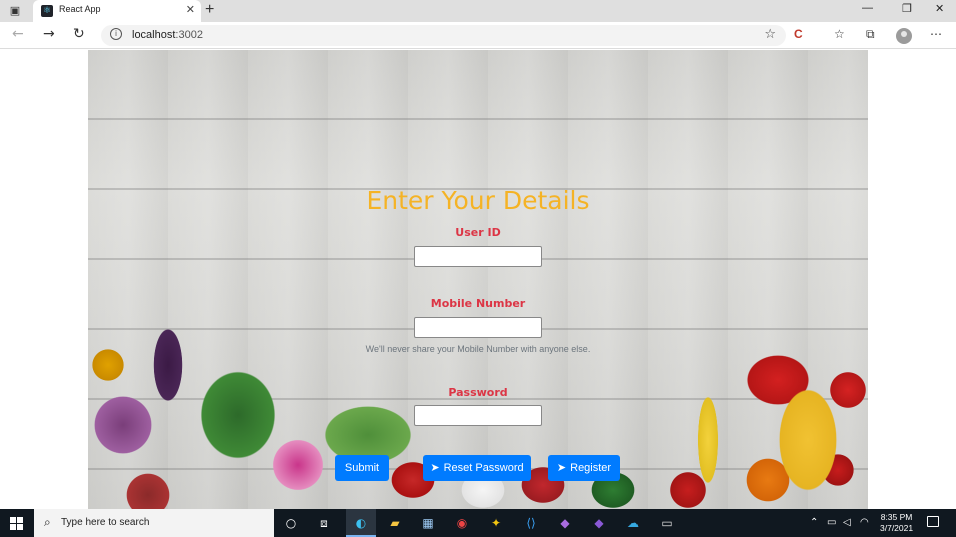 This screenshot has width=956, height=537. What do you see at coordinates (324, 523) in the screenshot?
I see `task-view-icon: ⧈` at bounding box center [324, 523].